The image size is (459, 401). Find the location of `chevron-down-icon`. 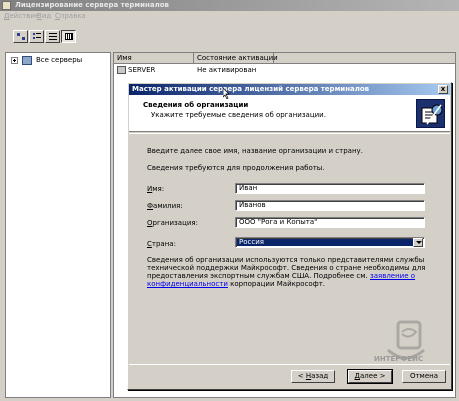

chevron-down-icon is located at coordinates (418, 242).